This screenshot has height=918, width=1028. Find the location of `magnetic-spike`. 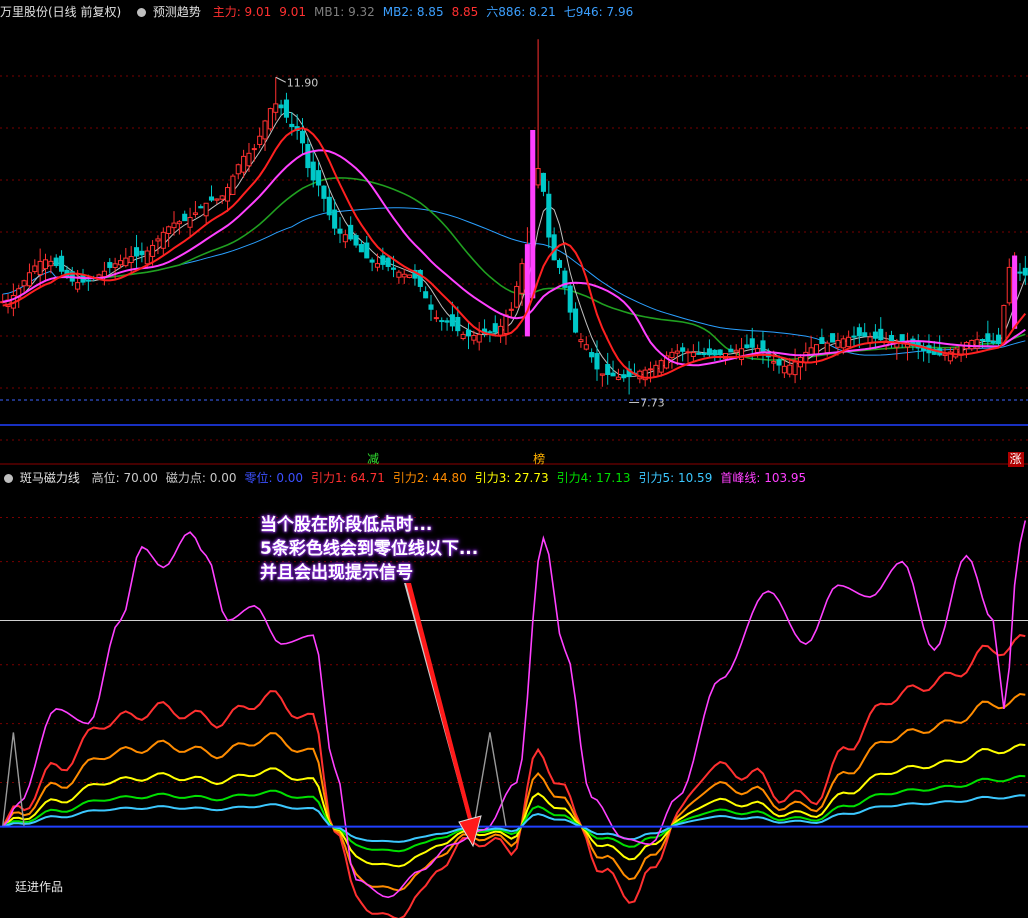

magnetic-spike is located at coordinates (490, 779).